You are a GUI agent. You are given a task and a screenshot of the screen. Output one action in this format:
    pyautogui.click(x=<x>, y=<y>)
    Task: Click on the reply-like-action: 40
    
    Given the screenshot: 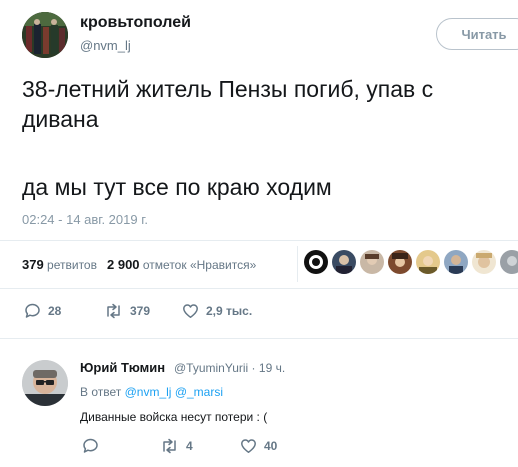 What is the action you would take?
    pyautogui.click(x=258, y=446)
    